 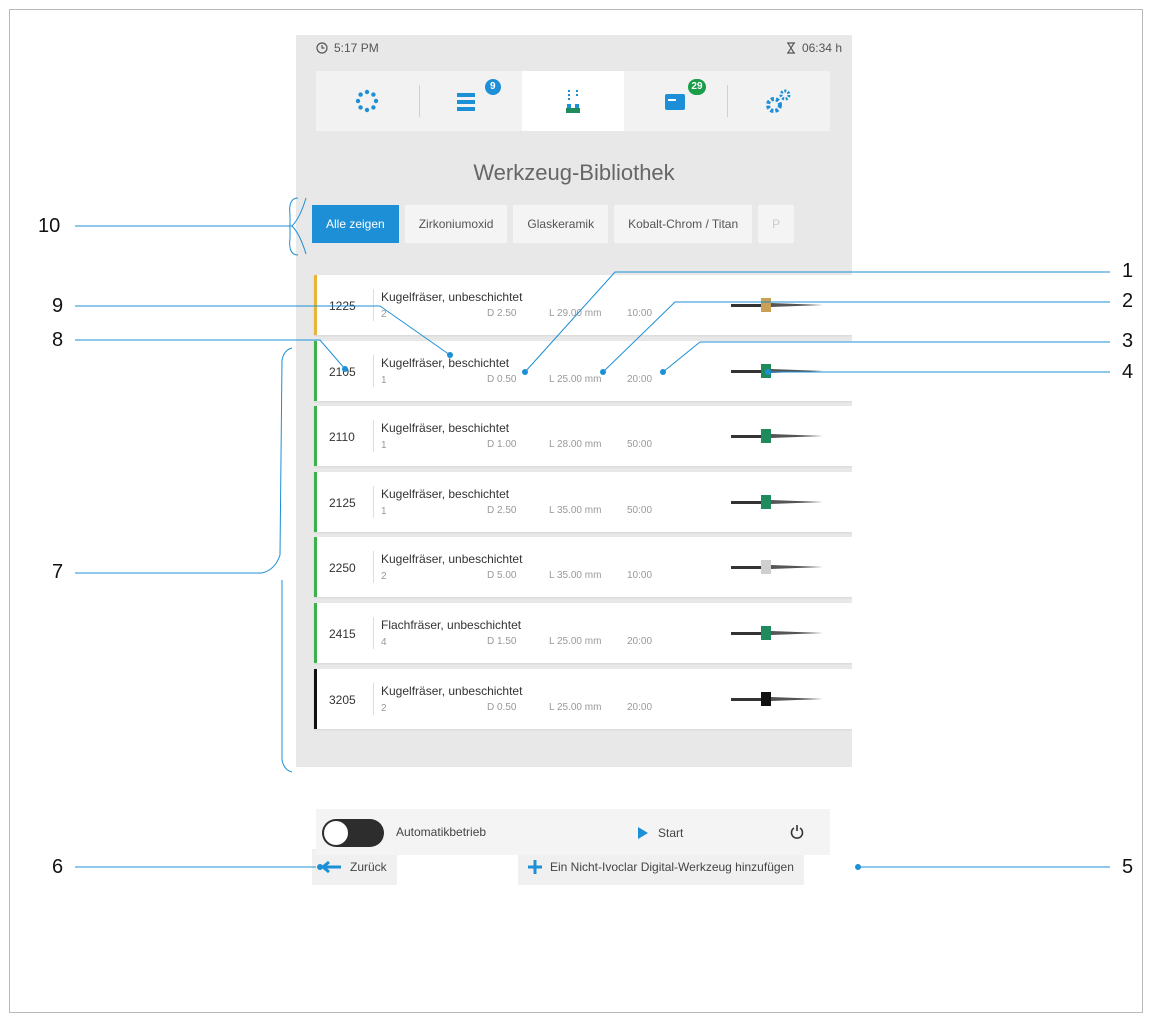 I want to click on tool-length: L 28.00 mm, so click(x=575, y=444).